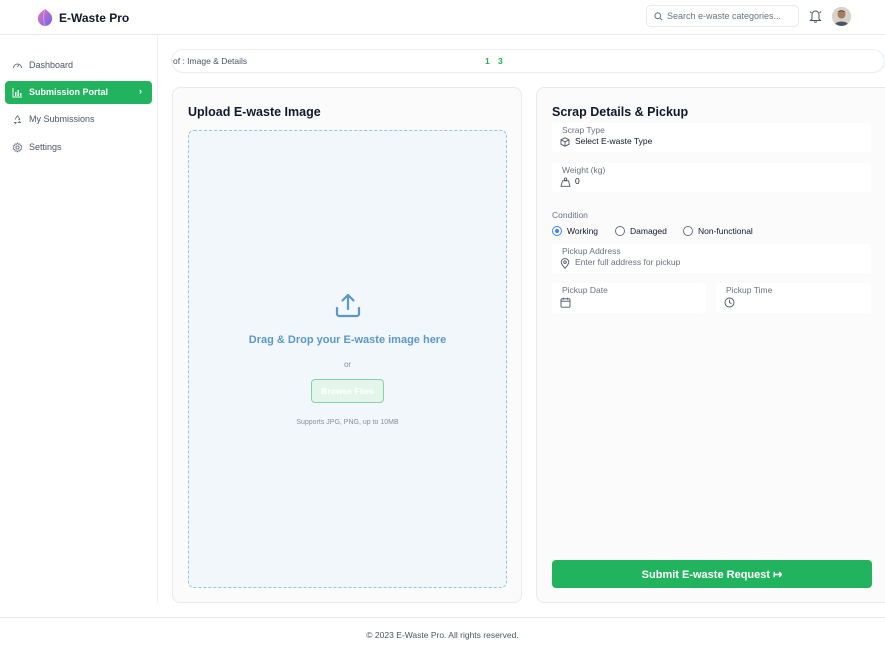 This screenshot has width=885, height=650. What do you see at coordinates (729, 302) in the screenshot?
I see `clock-icon` at bounding box center [729, 302].